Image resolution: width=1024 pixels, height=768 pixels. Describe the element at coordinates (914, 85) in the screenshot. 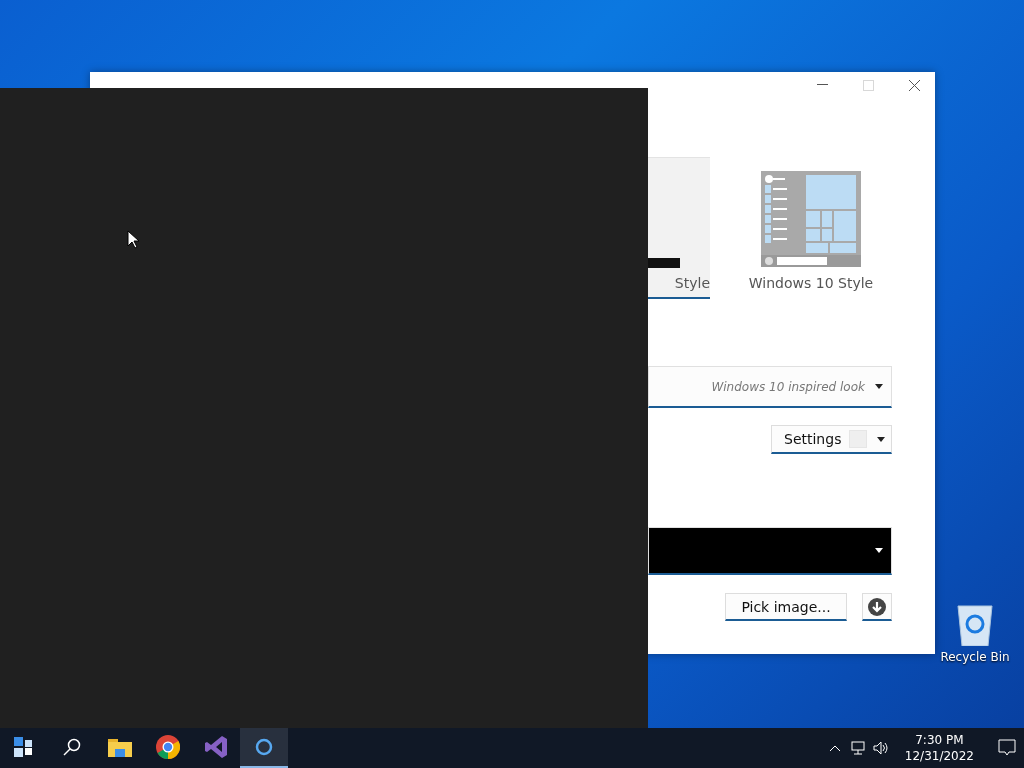

I see `close-icon` at that location.